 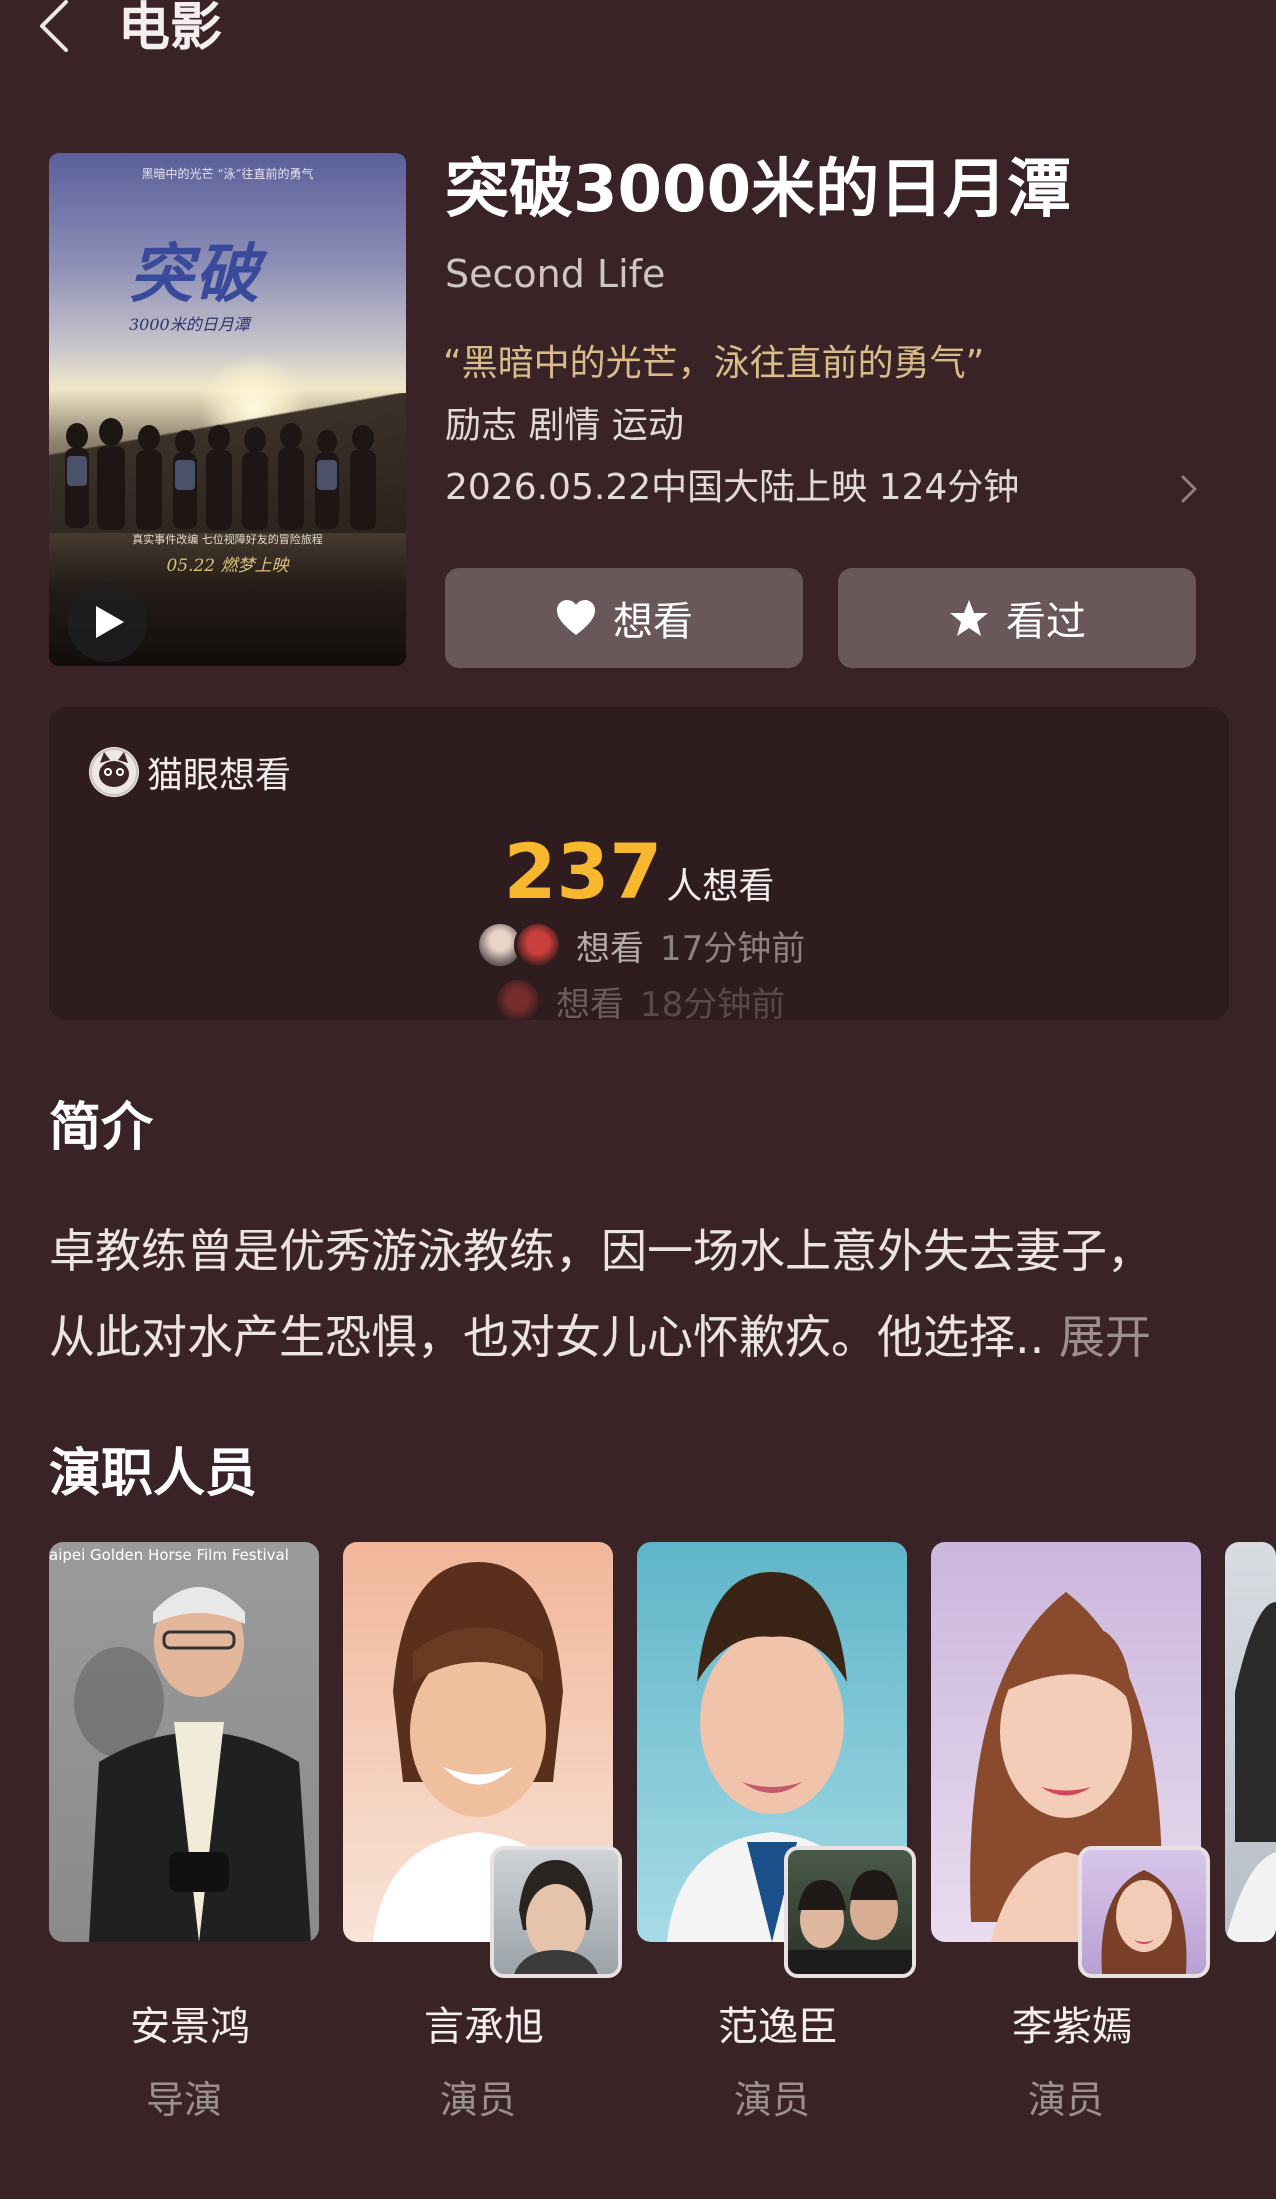 I want to click on want-feed-item: 想看 18分钟前, so click(x=639, y=997).